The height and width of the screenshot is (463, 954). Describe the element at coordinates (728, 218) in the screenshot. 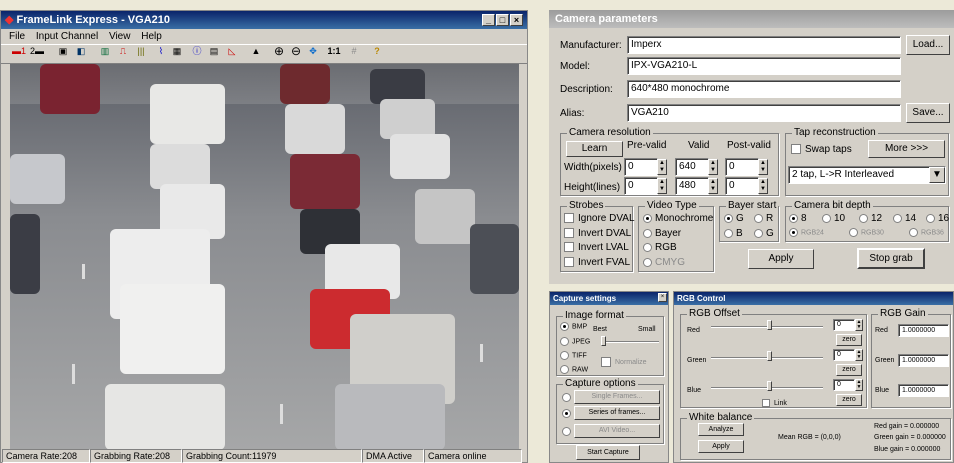

I see `bayer-g1-radio` at that location.